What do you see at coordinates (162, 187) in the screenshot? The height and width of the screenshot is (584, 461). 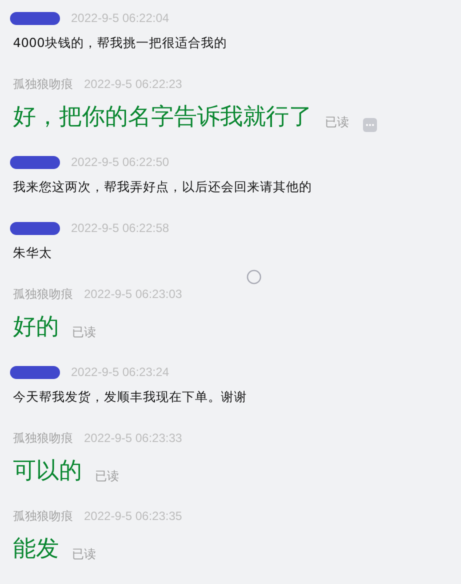 I see `message-text: 我来您这两次，帮我弄好点，以后还会回来请其他的` at bounding box center [162, 187].